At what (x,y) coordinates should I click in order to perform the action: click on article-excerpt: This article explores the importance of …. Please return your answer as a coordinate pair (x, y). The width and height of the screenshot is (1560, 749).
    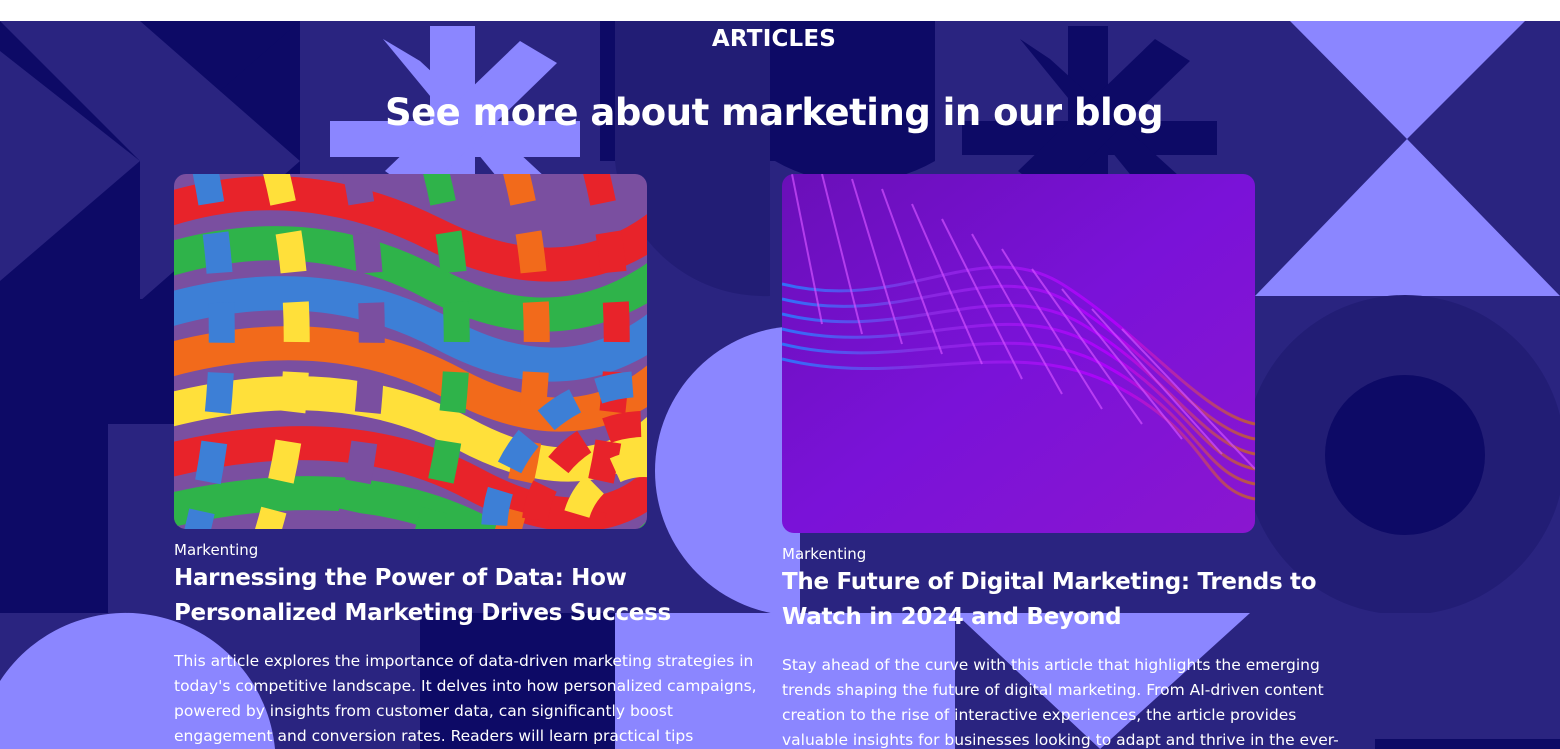
    Looking at the image, I should click on (465, 698).